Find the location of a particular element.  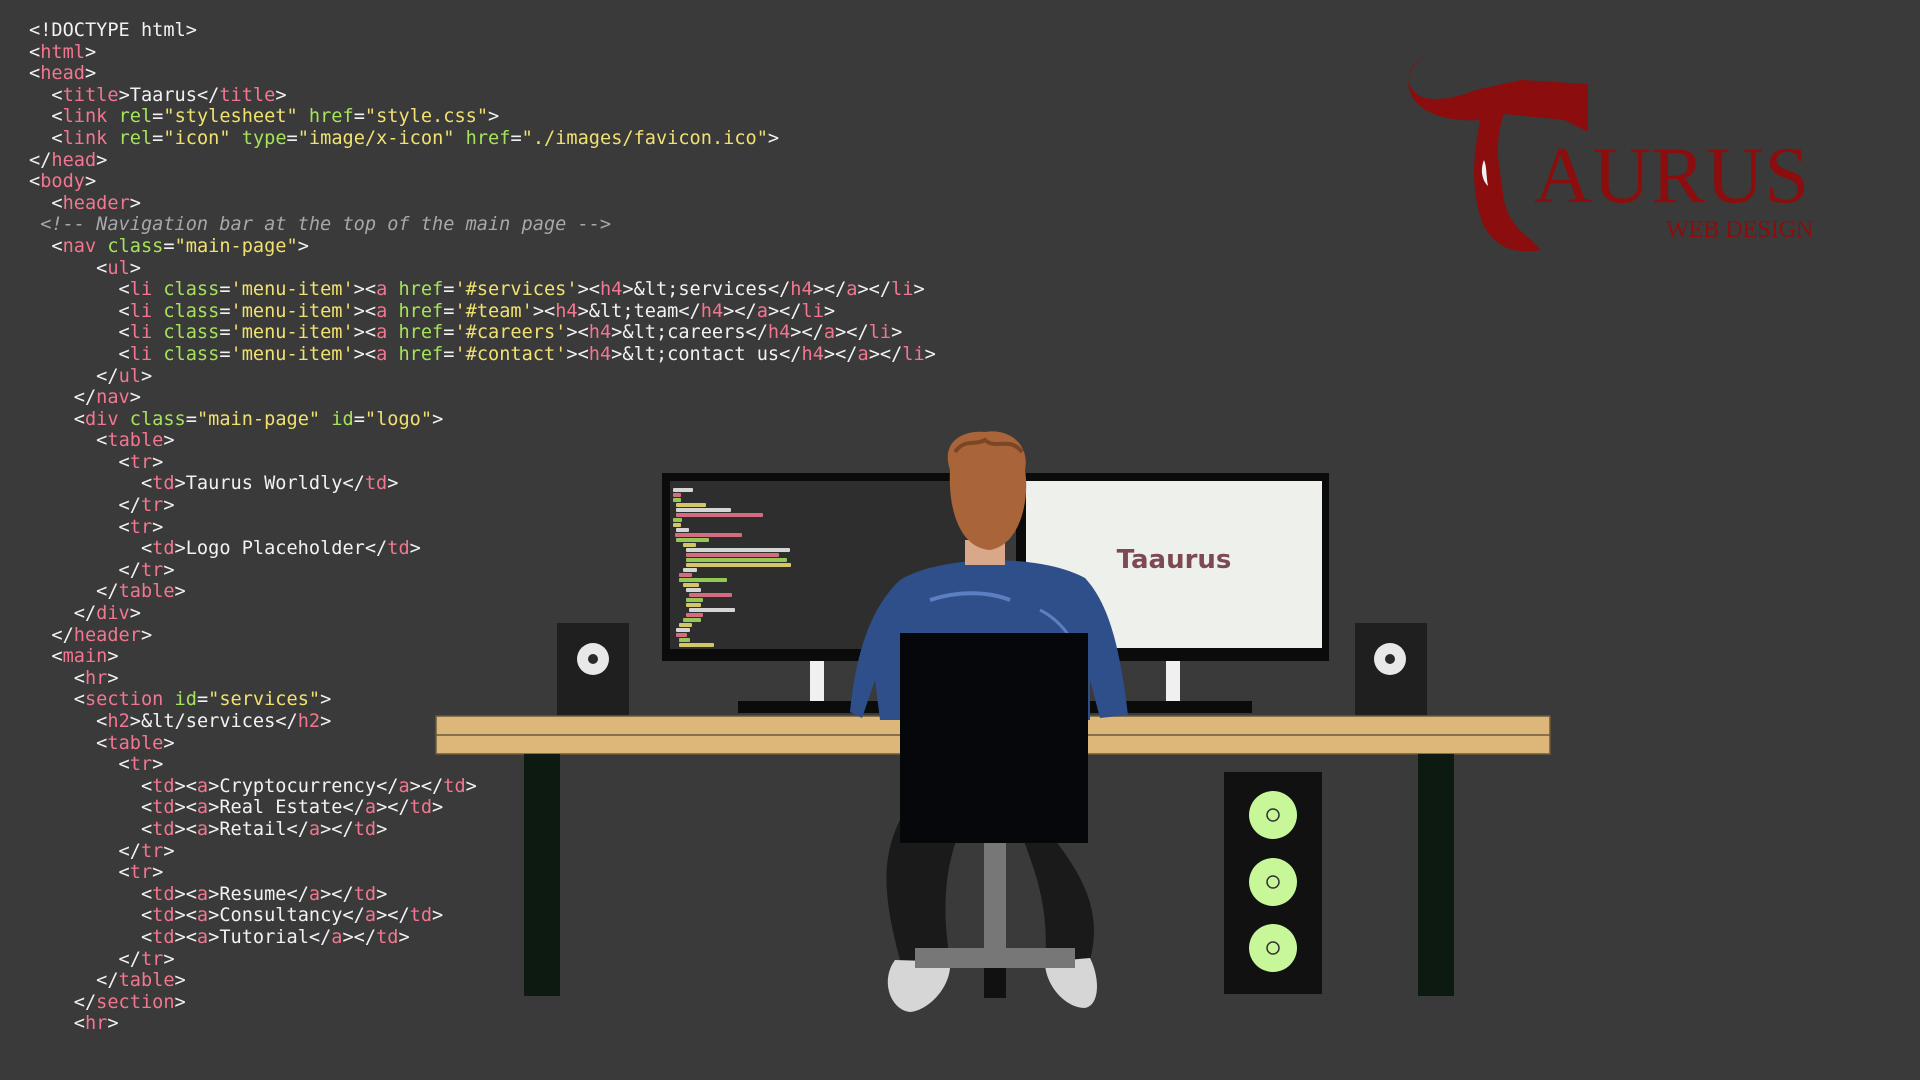

tower-speaker-icon is located at coordinates (1273, 883).